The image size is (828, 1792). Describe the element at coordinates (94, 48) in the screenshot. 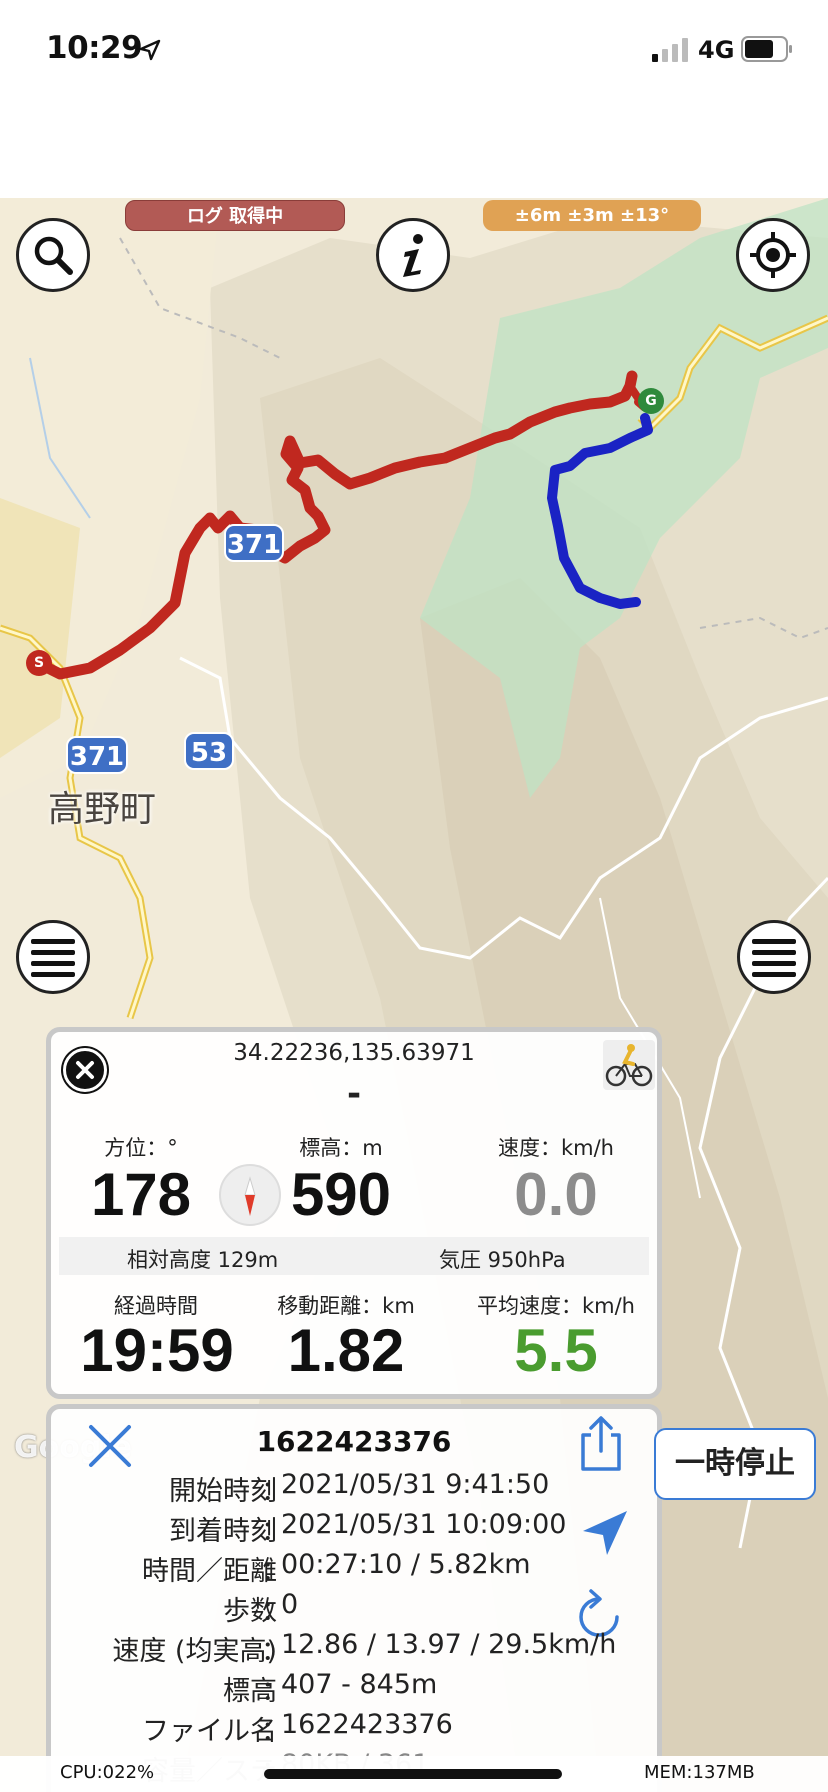

I see `status-time: 10:29` at that location.